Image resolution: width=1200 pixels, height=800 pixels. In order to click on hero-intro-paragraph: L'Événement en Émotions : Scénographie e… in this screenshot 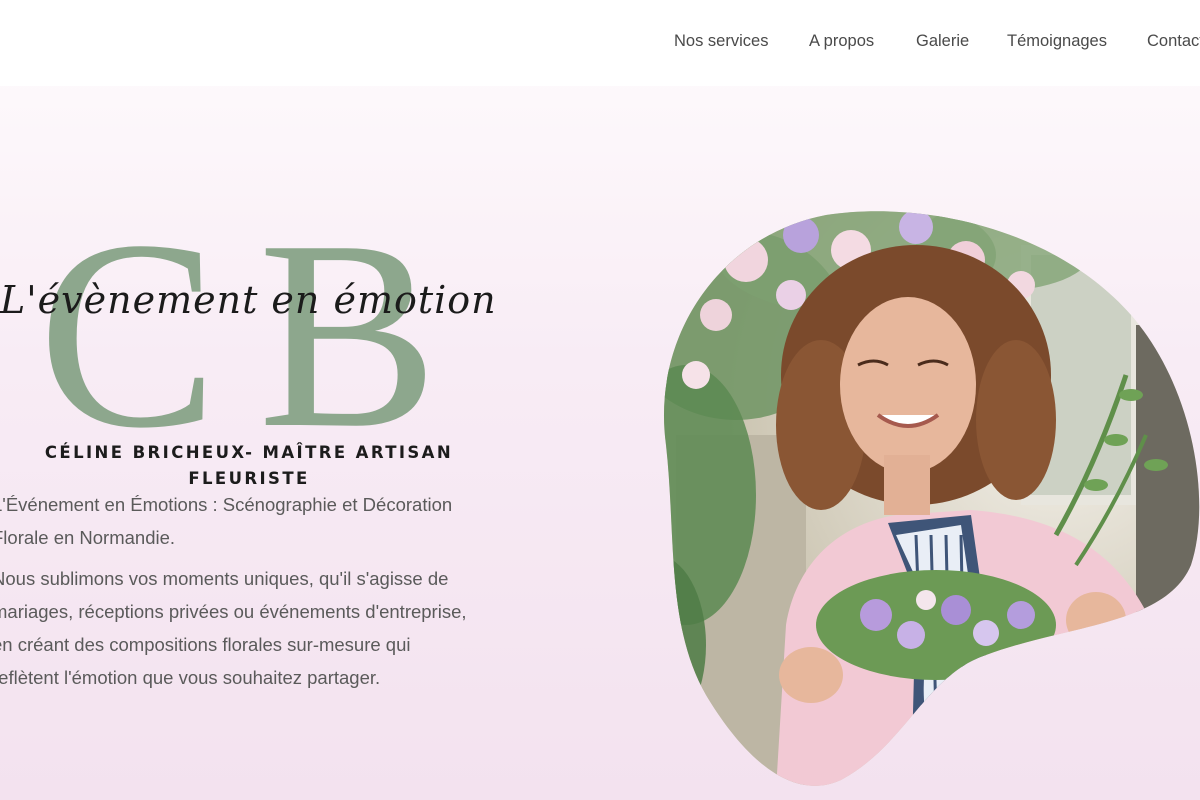, I will do `click(226, 521)`.